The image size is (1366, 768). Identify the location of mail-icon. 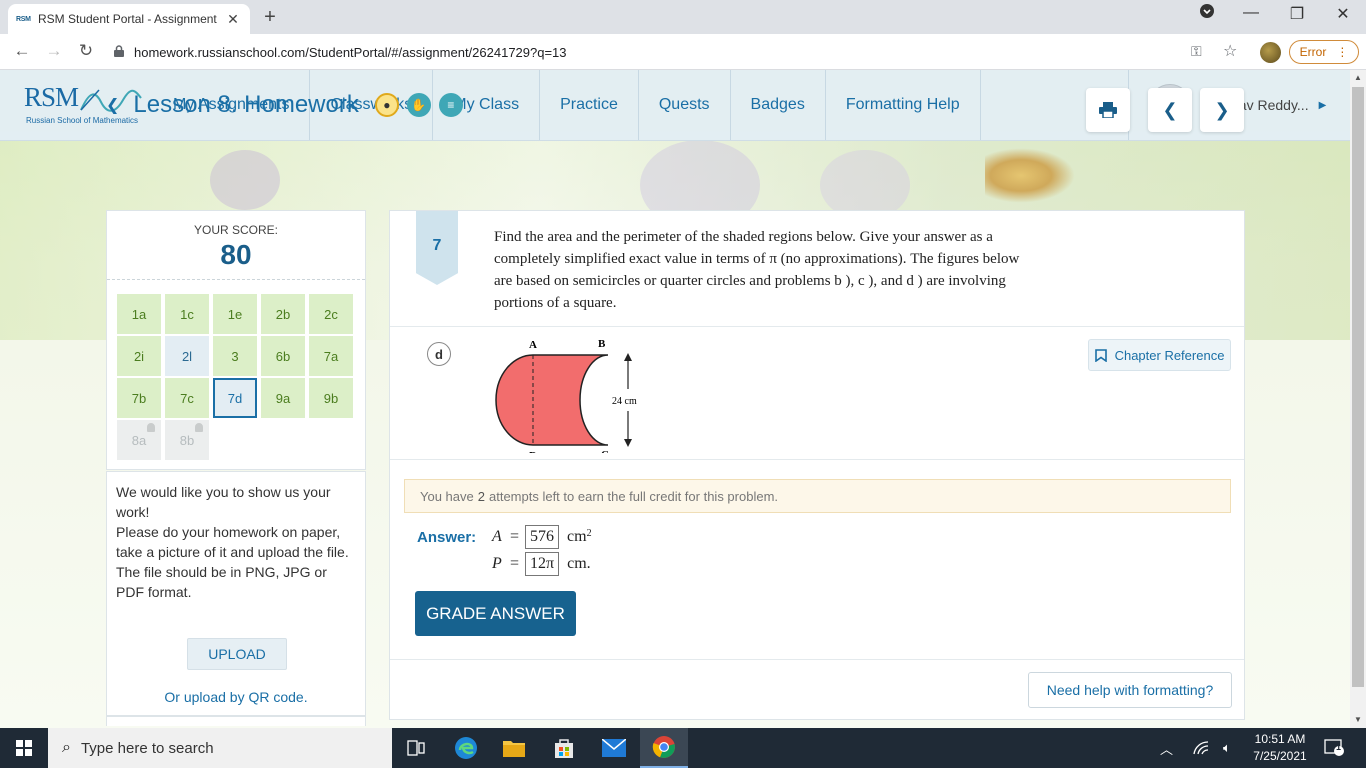
(614, 748).